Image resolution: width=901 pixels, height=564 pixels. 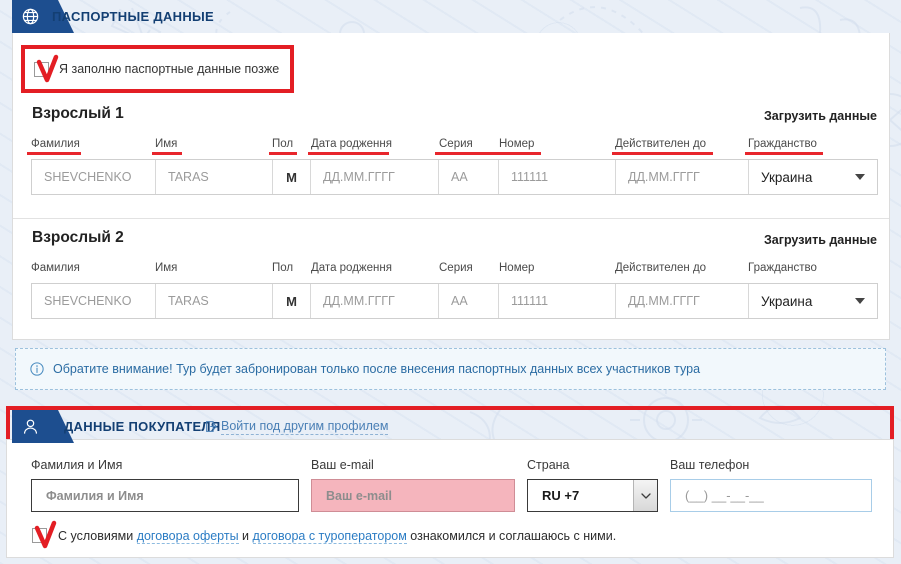 I want to click on label-valid-until-1: Действителен до, so click(x=661, y=144).